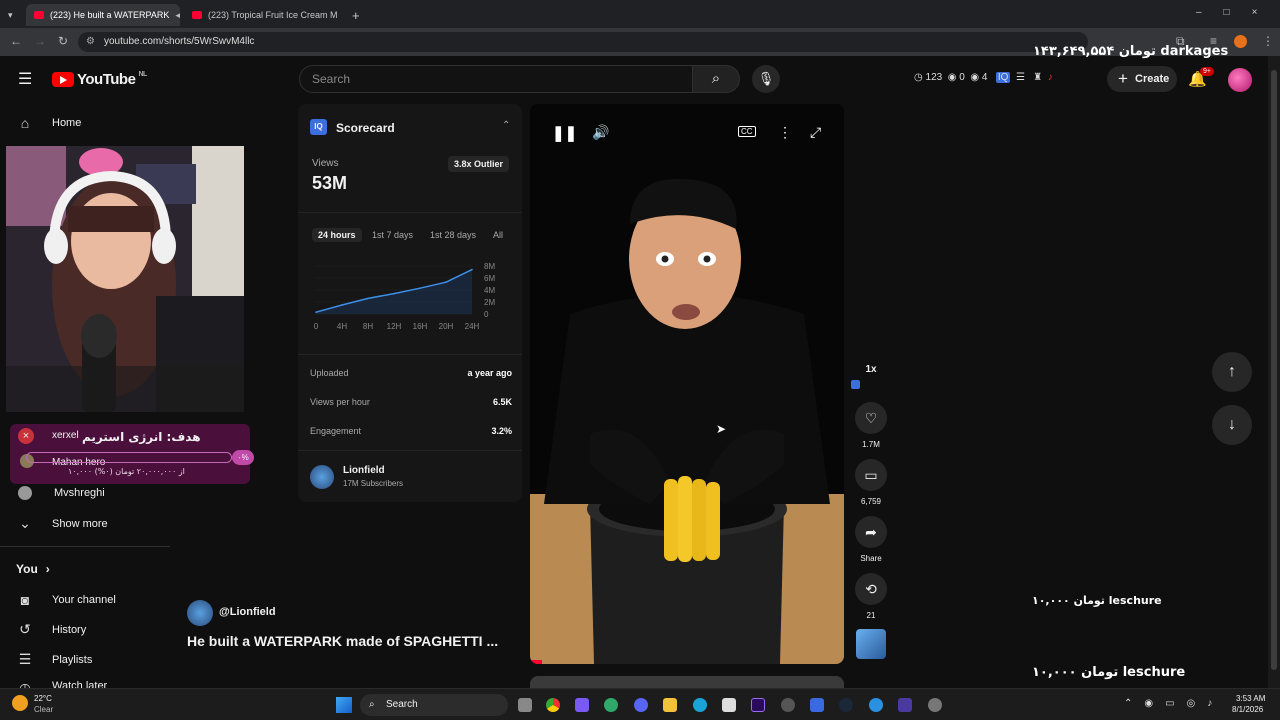 This screenshot has height=720, width=1280. What do you see at coordinates (785, 132) in the screenshot?
I see `more-options-icon: ⋮` at bounding box center [785, 132].